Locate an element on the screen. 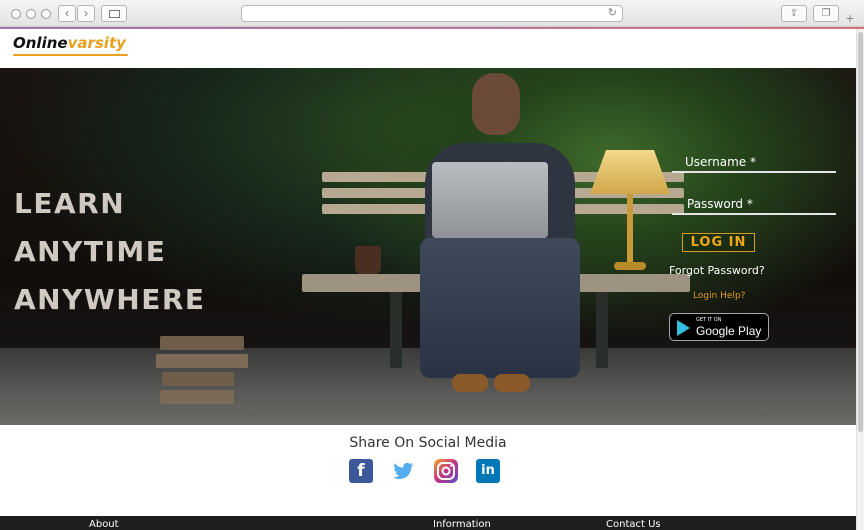 The height and width of the screenshot is (530, 864). social-title: Share On Social Media is located at coordinates (428, 443).